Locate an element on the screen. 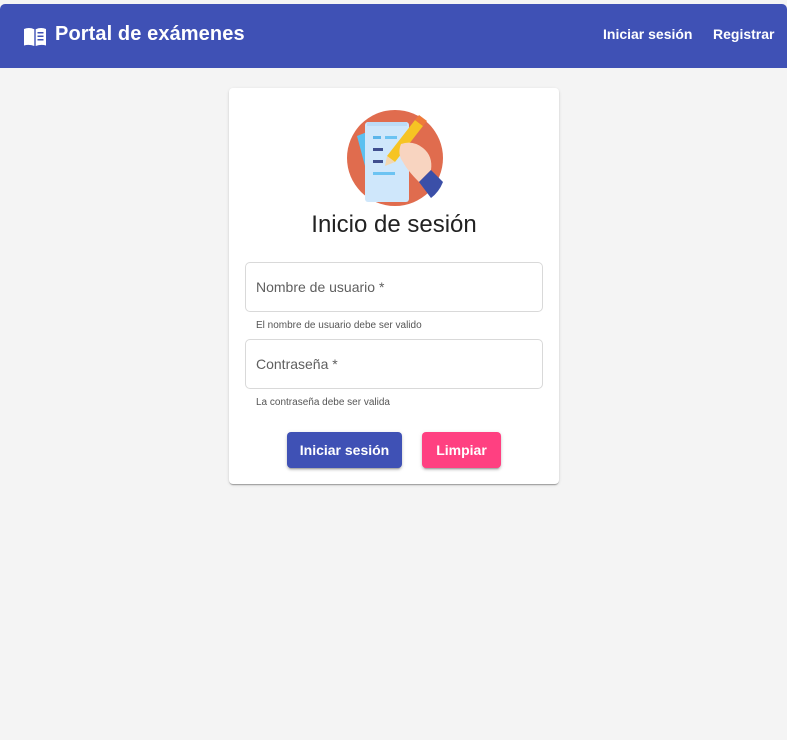 The image size is (787, 740). username-input is located at coordinates (394, 287).